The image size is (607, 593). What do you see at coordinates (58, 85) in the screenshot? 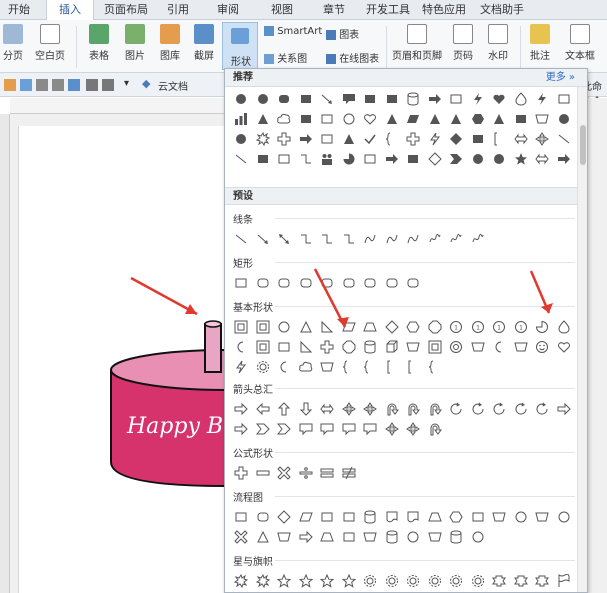
I see `preview-icon` at bounding box center [58, 85].